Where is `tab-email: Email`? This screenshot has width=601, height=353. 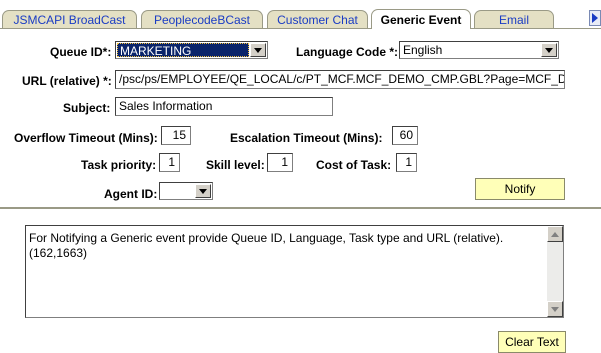
tab-email: Email is located at coordinates (514, 19).